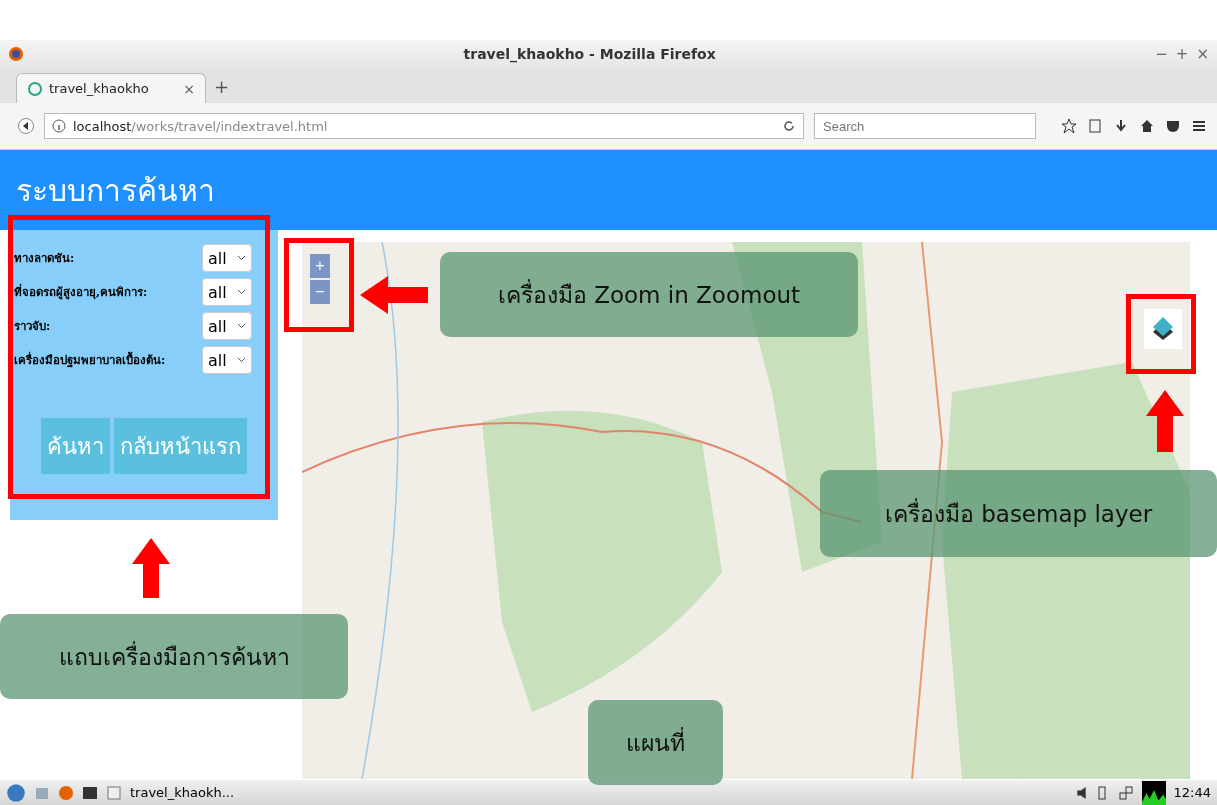 Image resolution: width=1217 pixels, height=805 pixels. What do you see at coordinates (90, 792) in the screenshot?
I see `terminal-icon` at bounding box center [90, 792].